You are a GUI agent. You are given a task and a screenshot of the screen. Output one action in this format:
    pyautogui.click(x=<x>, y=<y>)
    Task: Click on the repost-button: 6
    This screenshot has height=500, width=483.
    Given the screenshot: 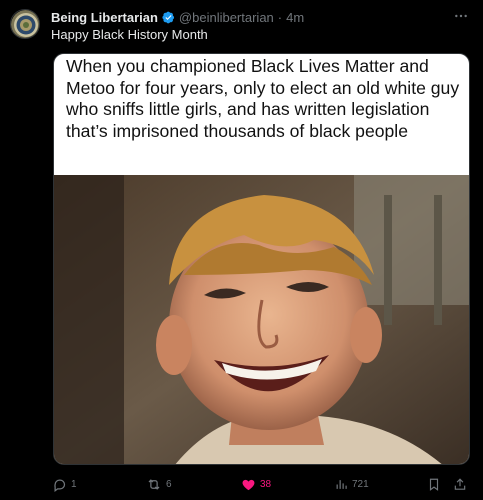 What is the action you would take?
    pyautogui.click(x=159, y=484)
    